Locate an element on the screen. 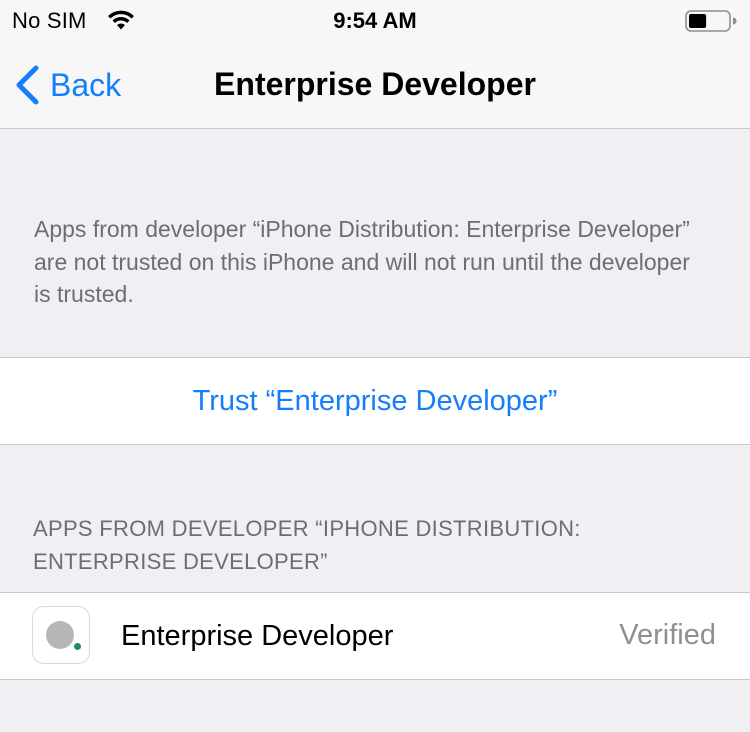 The width and height of the screenshot is (750, 732). app-status: Verified is located at coordinates (667, 635).